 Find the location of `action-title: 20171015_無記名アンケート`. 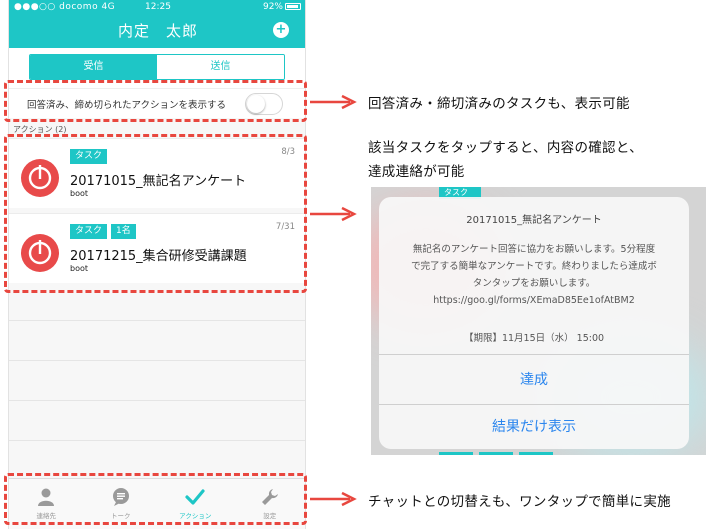

action-title: 20171015_無記名アンケート is located at coordinates (158, 181).